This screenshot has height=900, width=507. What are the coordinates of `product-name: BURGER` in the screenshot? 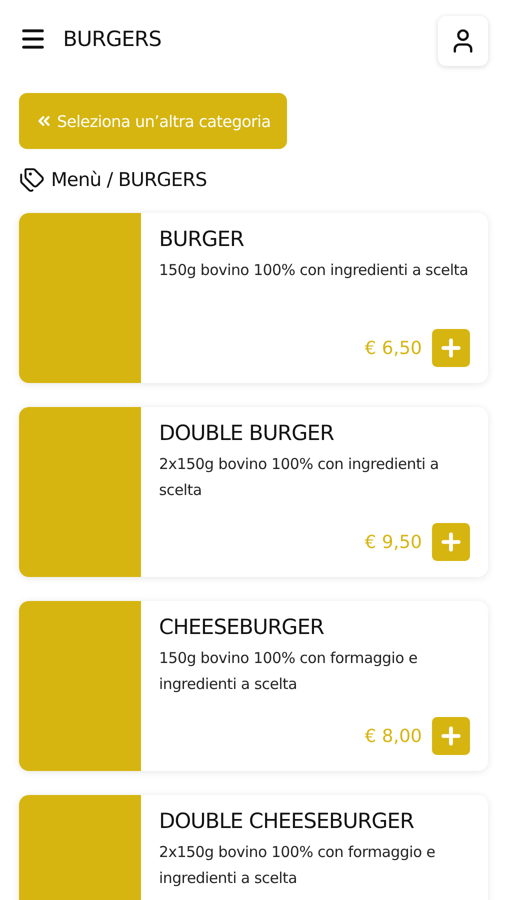 It's located at (202, 239).